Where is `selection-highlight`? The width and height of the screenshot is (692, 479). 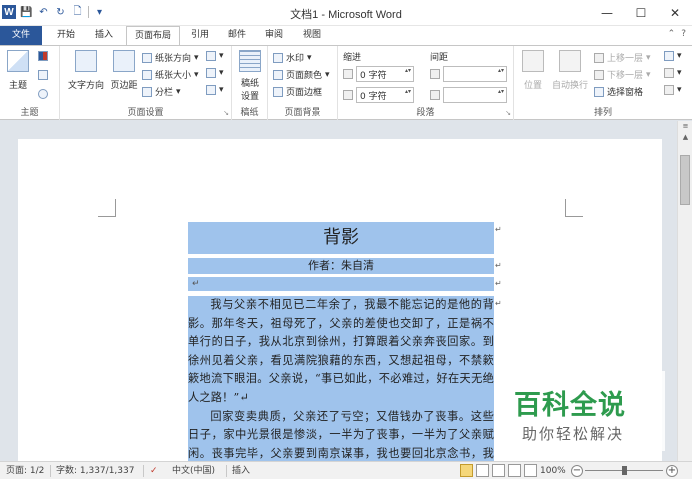 selection-highlight is located at coordinates (341, 284).